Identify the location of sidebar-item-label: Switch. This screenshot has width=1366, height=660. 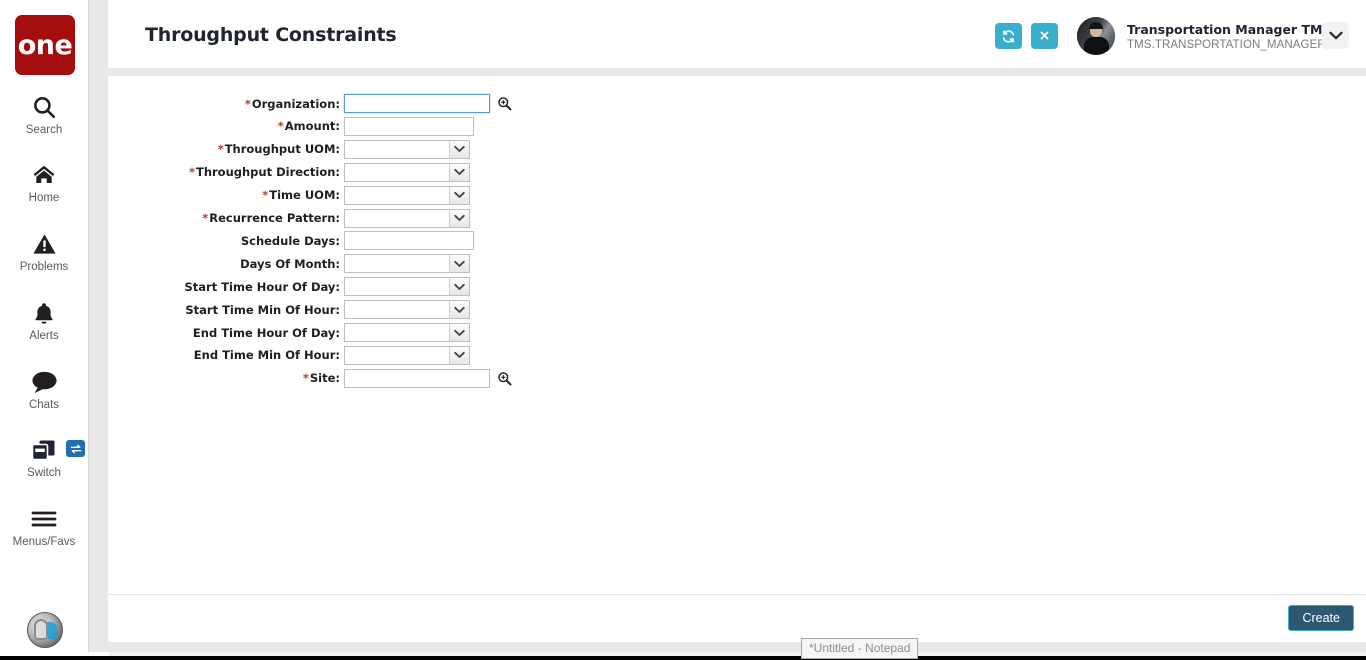
(44, 473).